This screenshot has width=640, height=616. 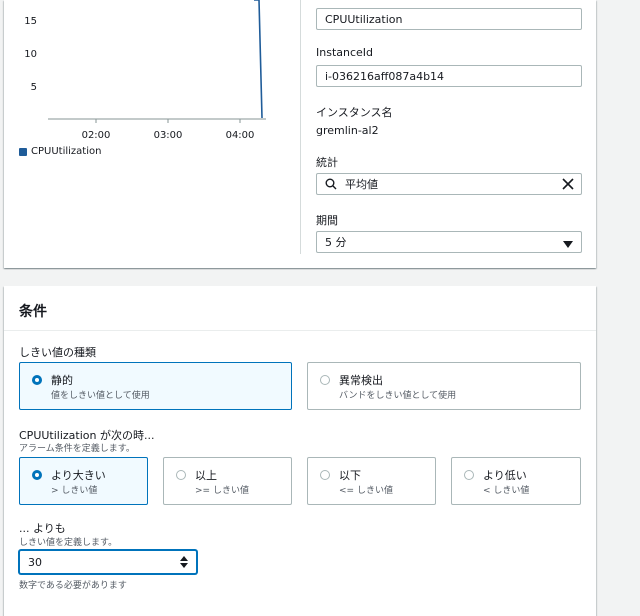 I want to click on period-select: 5 分, so click(x=449, y=242).